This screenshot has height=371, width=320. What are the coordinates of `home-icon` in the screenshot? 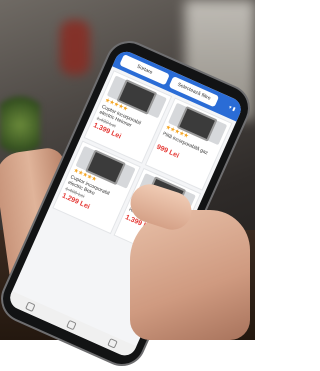 It's located at (71, 325).